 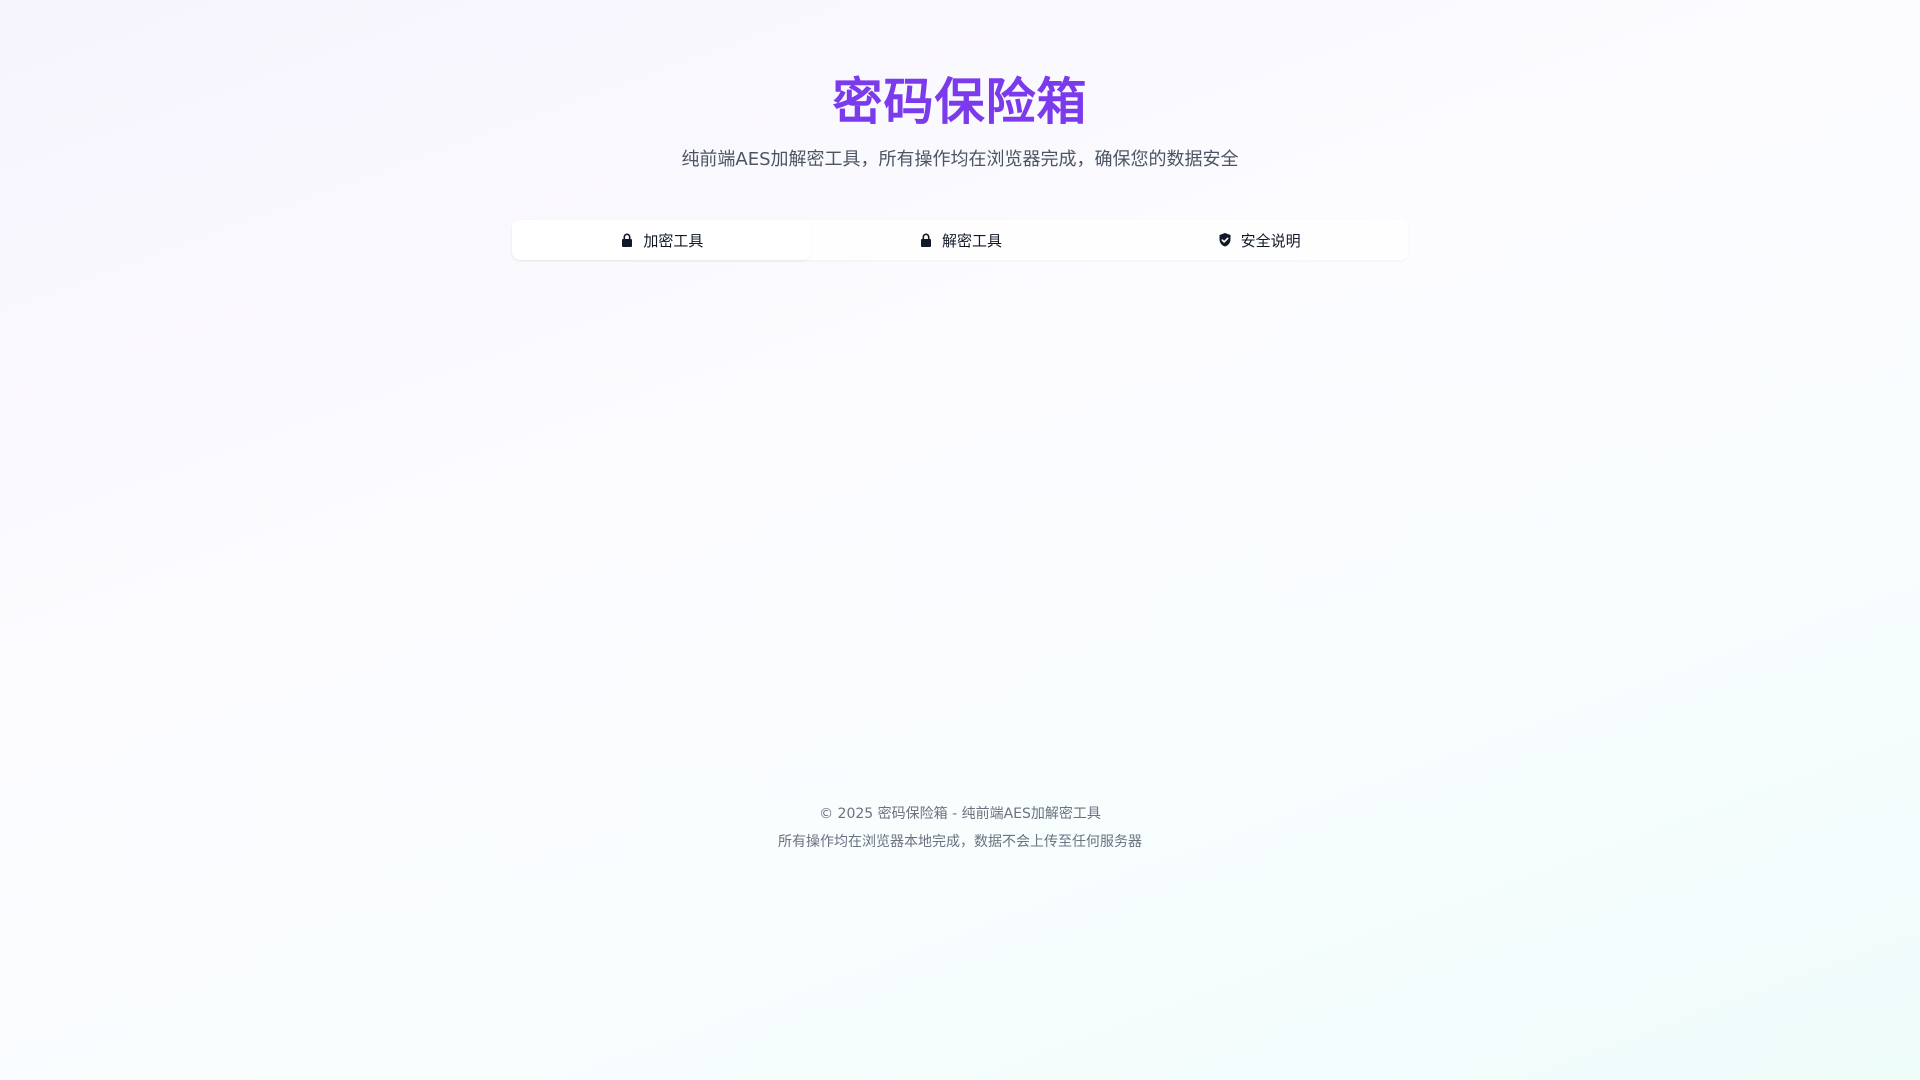 I want to click on page-subtitle: 纯前端AES加解密工具，所有操作均在浏览器完成，确保您的数据安全, so click(x=960, y=159).